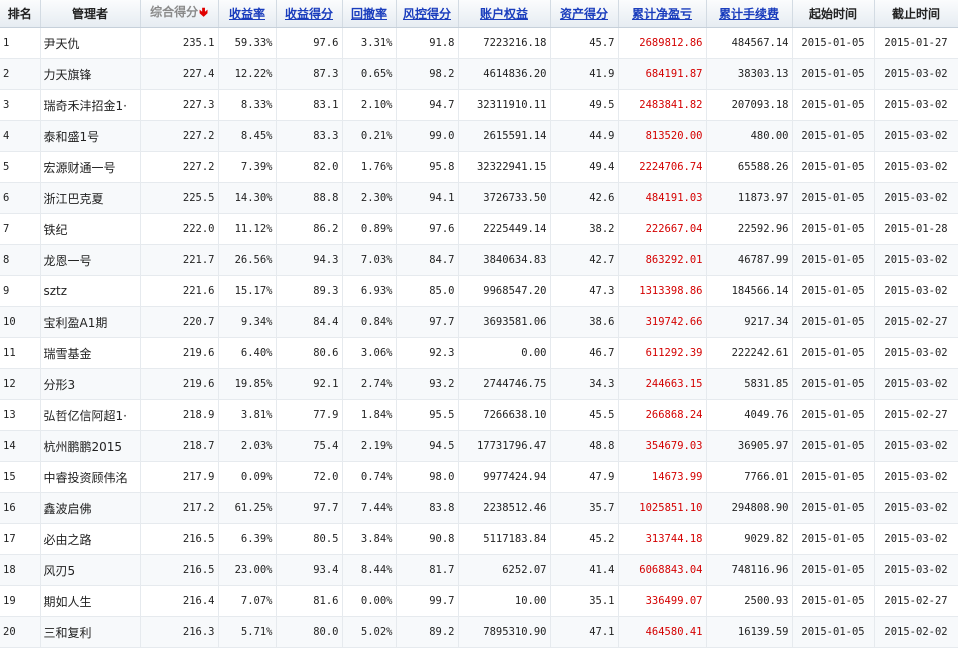  I want to click on cell-return-score: 77.9, so click(309, 415).